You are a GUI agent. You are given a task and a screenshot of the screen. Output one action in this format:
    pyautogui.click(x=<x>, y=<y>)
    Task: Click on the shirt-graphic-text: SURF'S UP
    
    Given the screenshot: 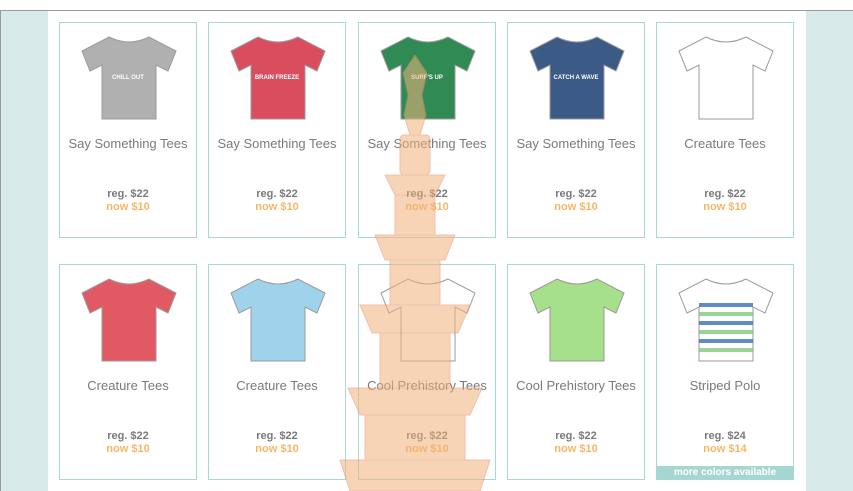 What is the action you would take?
    pyautogui.click(x=427, y=78)
    